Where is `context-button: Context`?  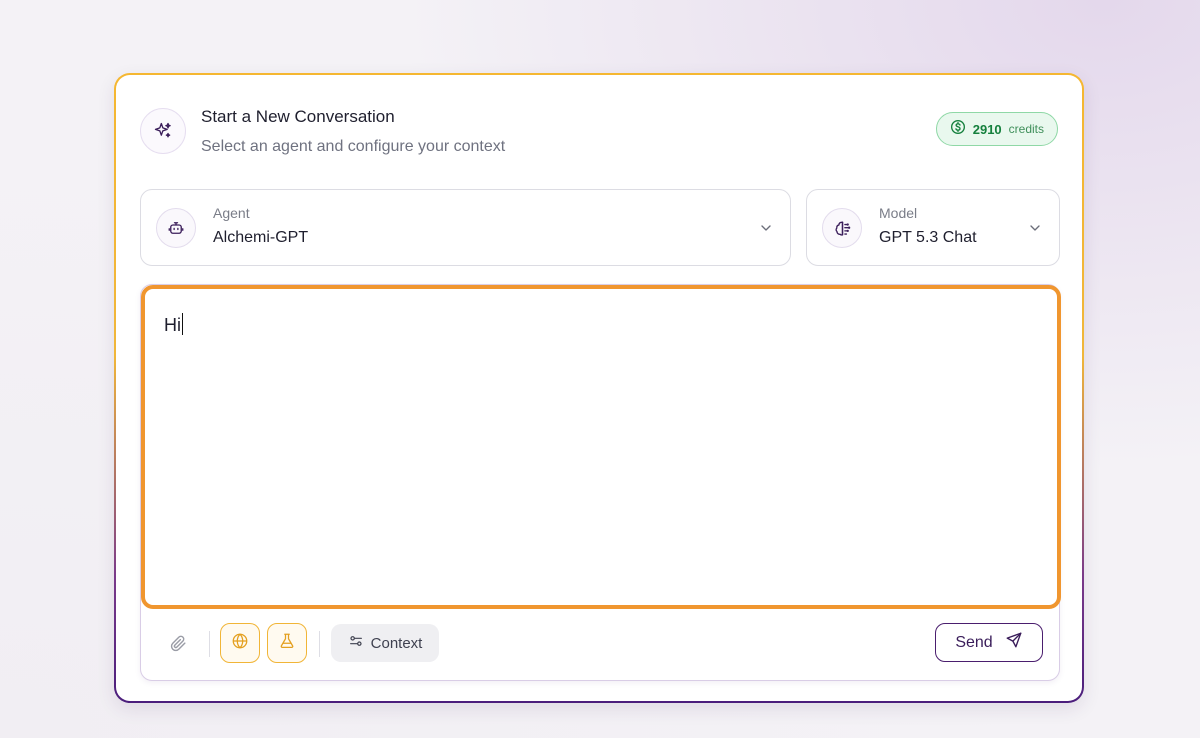
context-button: Context is located at coordinates (385, 643).